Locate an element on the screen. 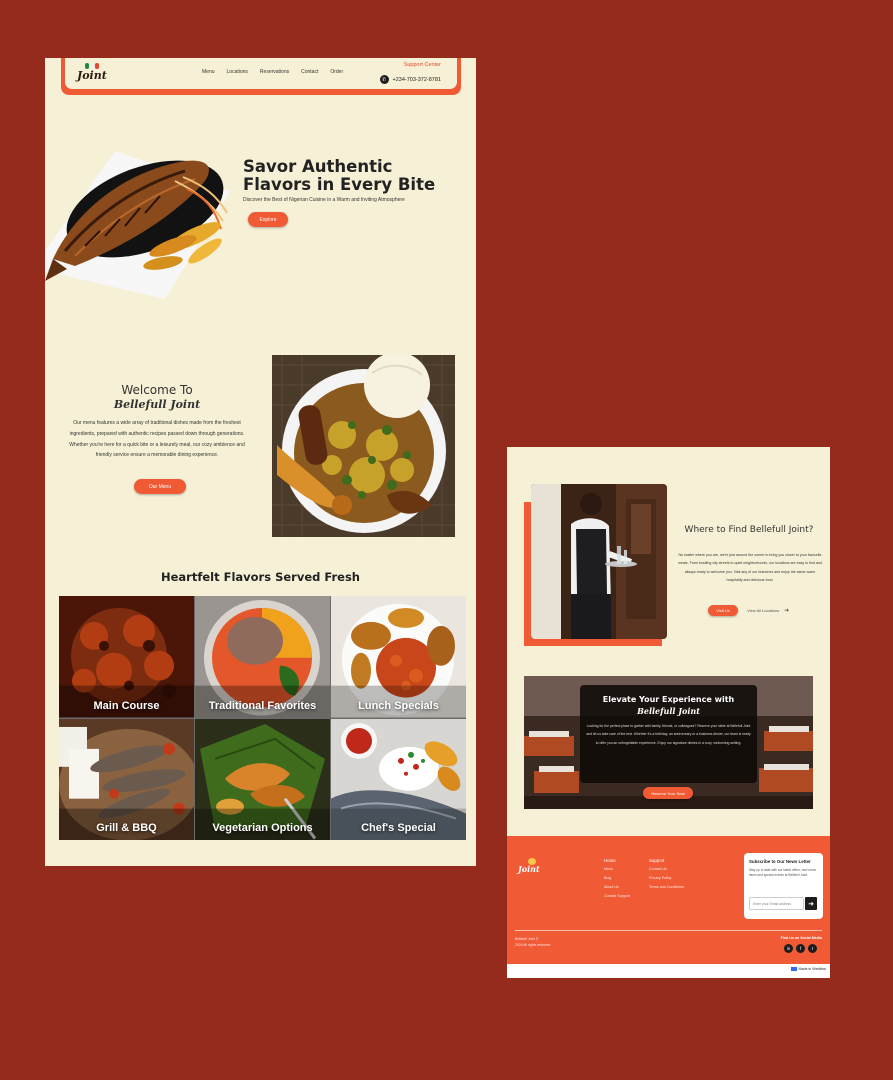 This screenshot has width=893, height=1080. footer-link: About Us is located at coordinates (617, 887).